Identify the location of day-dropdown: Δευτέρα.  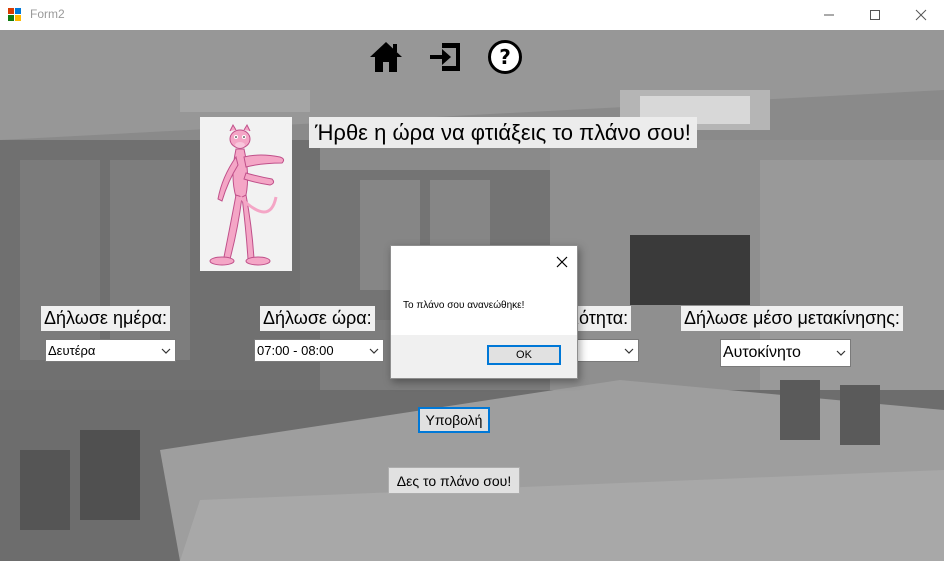
(110, 350).